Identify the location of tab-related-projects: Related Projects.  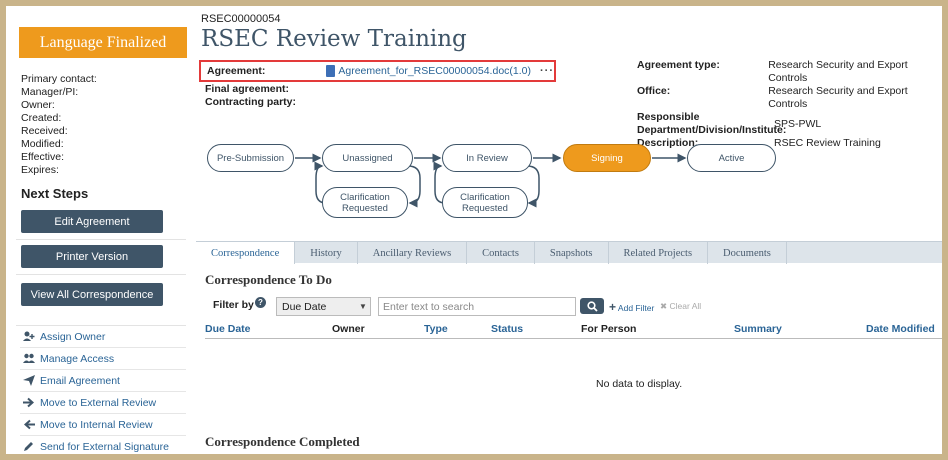
(659, 253).